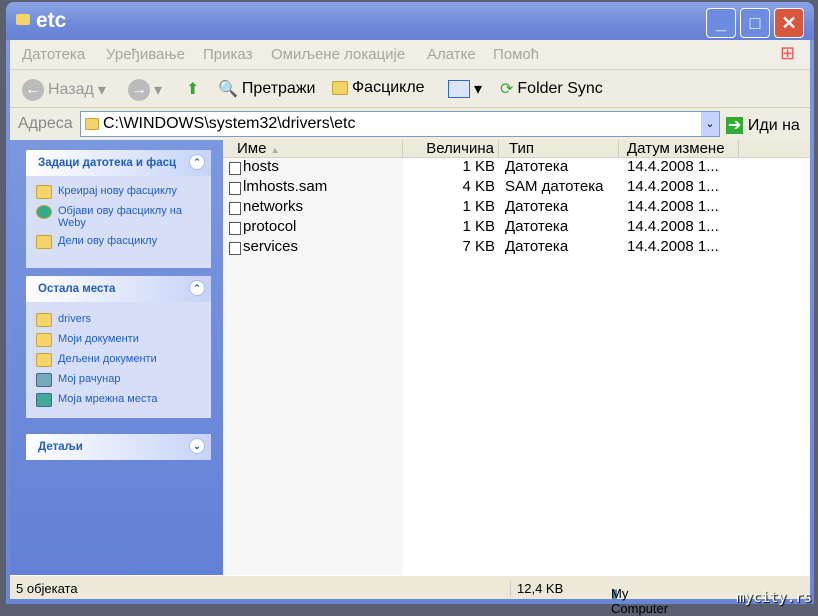 The height and width of the screenshot is (616, 818). Describe the element at coordinates (118, 289) in the screenshot. I see `panel-header: Остала места ⌃` at that location.